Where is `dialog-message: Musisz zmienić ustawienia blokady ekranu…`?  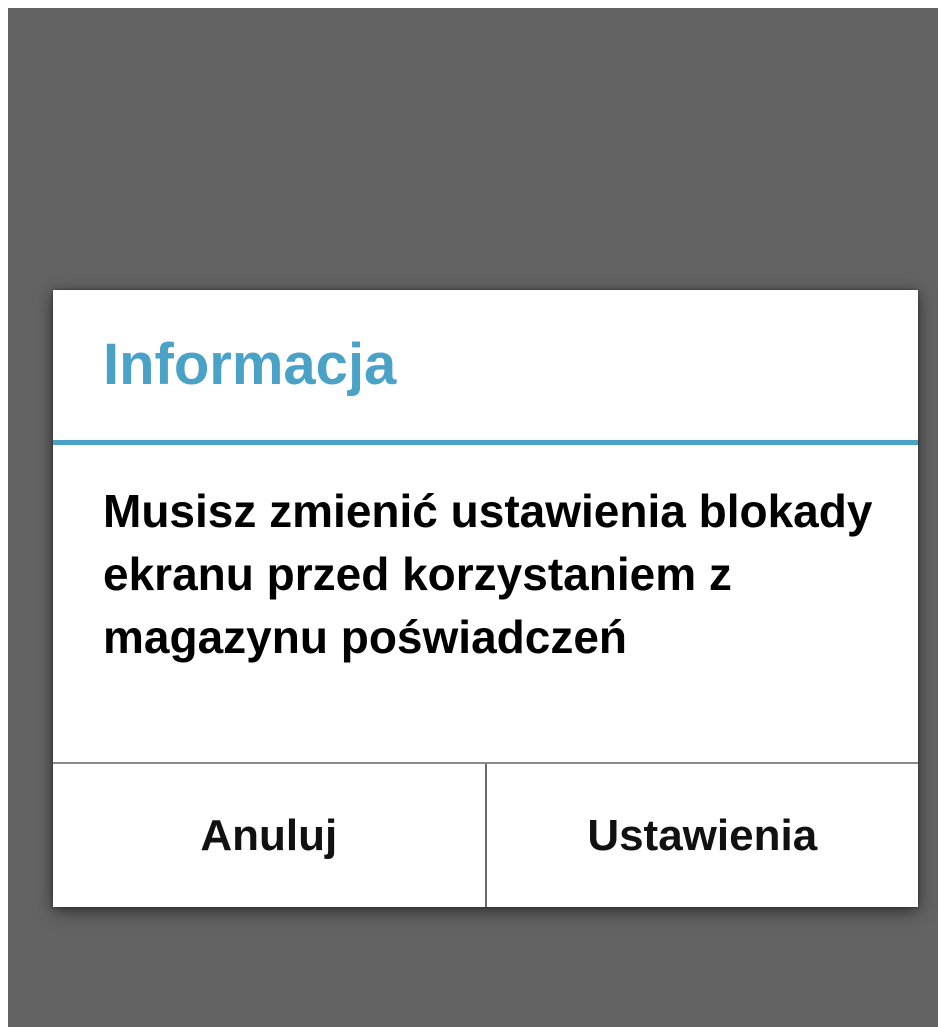
dialog-message: Musisz zmienić ustawienia blokady ekranu… is located at coordinates (488, 574).